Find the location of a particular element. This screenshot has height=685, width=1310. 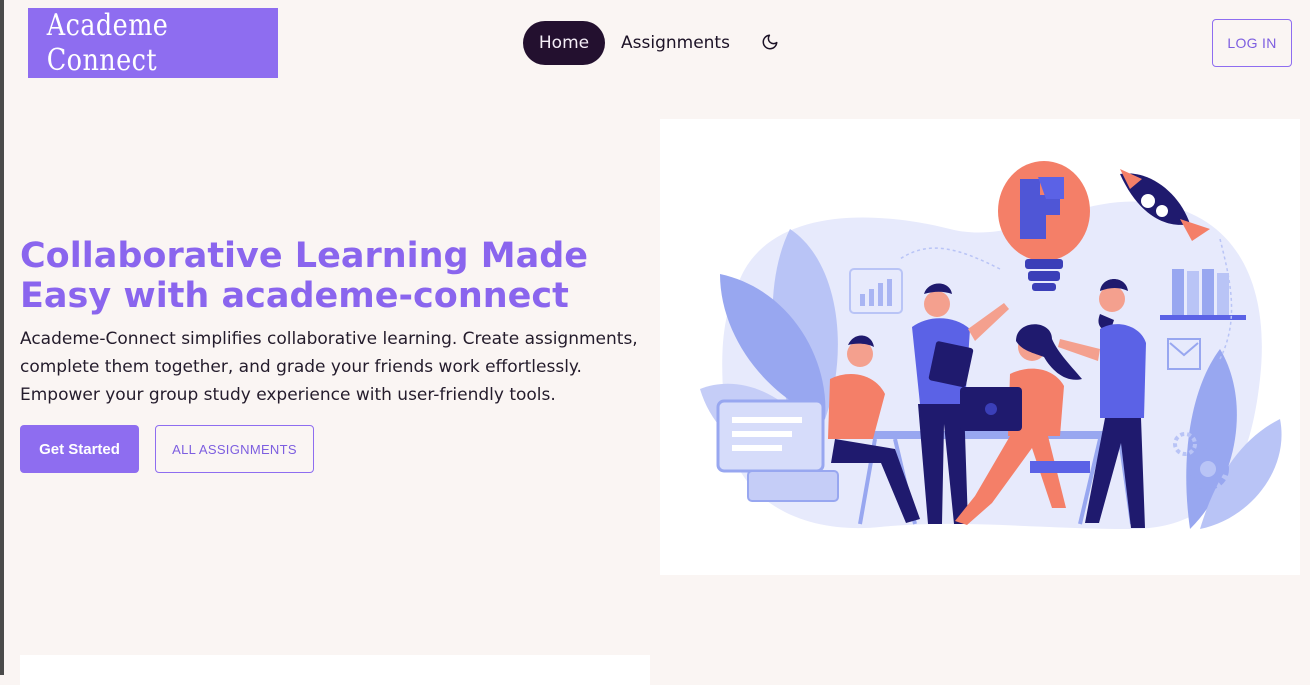

get-started-button: Get Started is located at coordinates (79, 449).